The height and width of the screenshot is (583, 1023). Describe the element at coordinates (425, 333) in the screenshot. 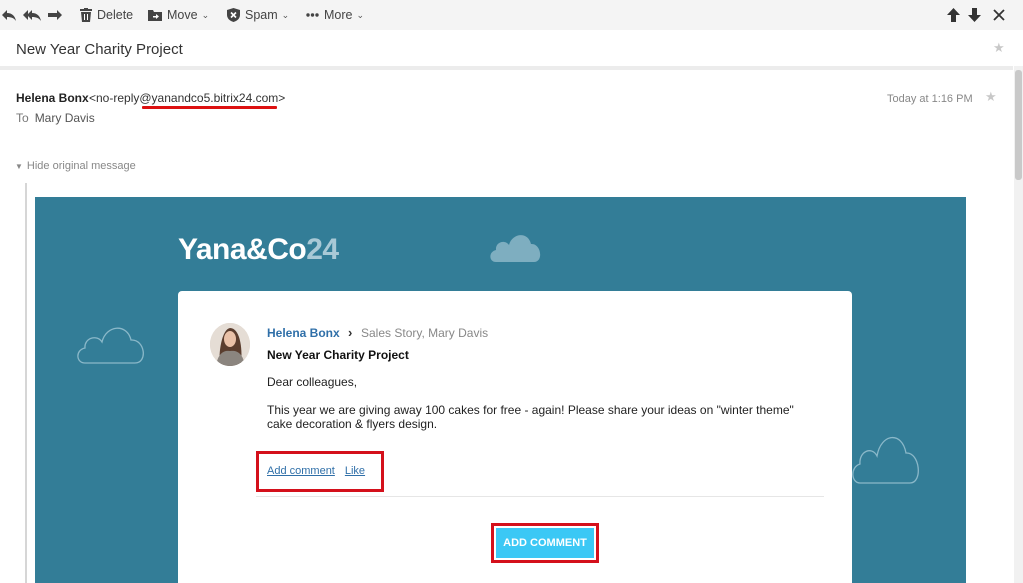

I see `post-destinations: Sales Story, Mary Davis` at that location.